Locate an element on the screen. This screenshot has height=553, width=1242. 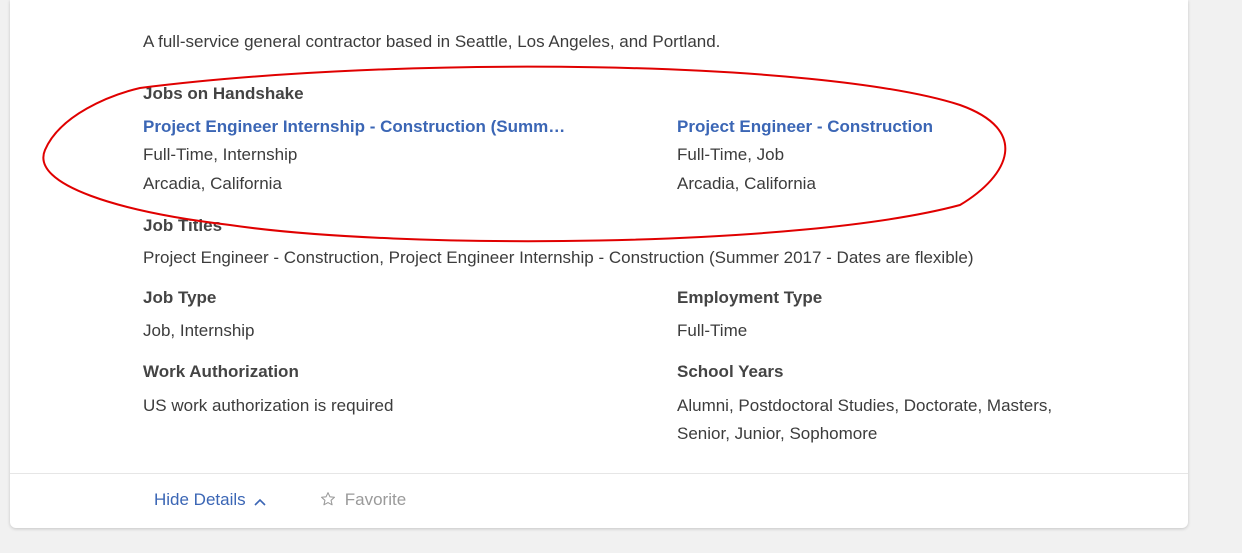
favorite-label: Favorite is located at coordinates (375, 499).